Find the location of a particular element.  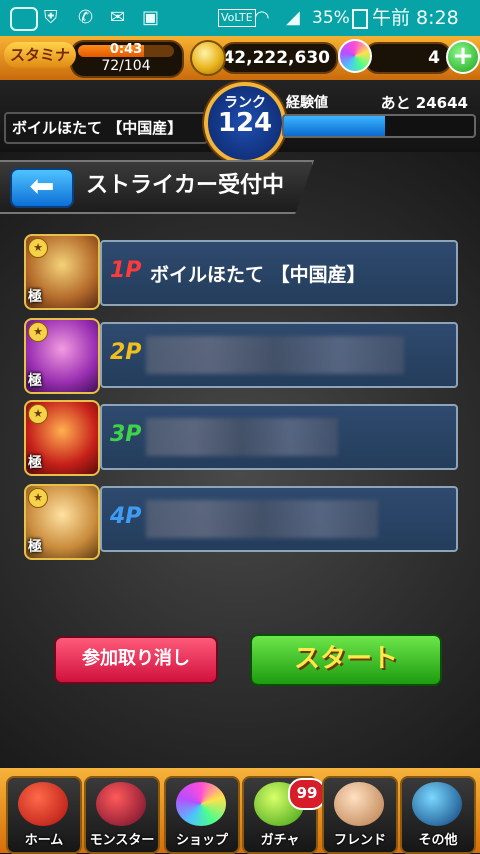

orb-icon is located at coordinates (355, 56).